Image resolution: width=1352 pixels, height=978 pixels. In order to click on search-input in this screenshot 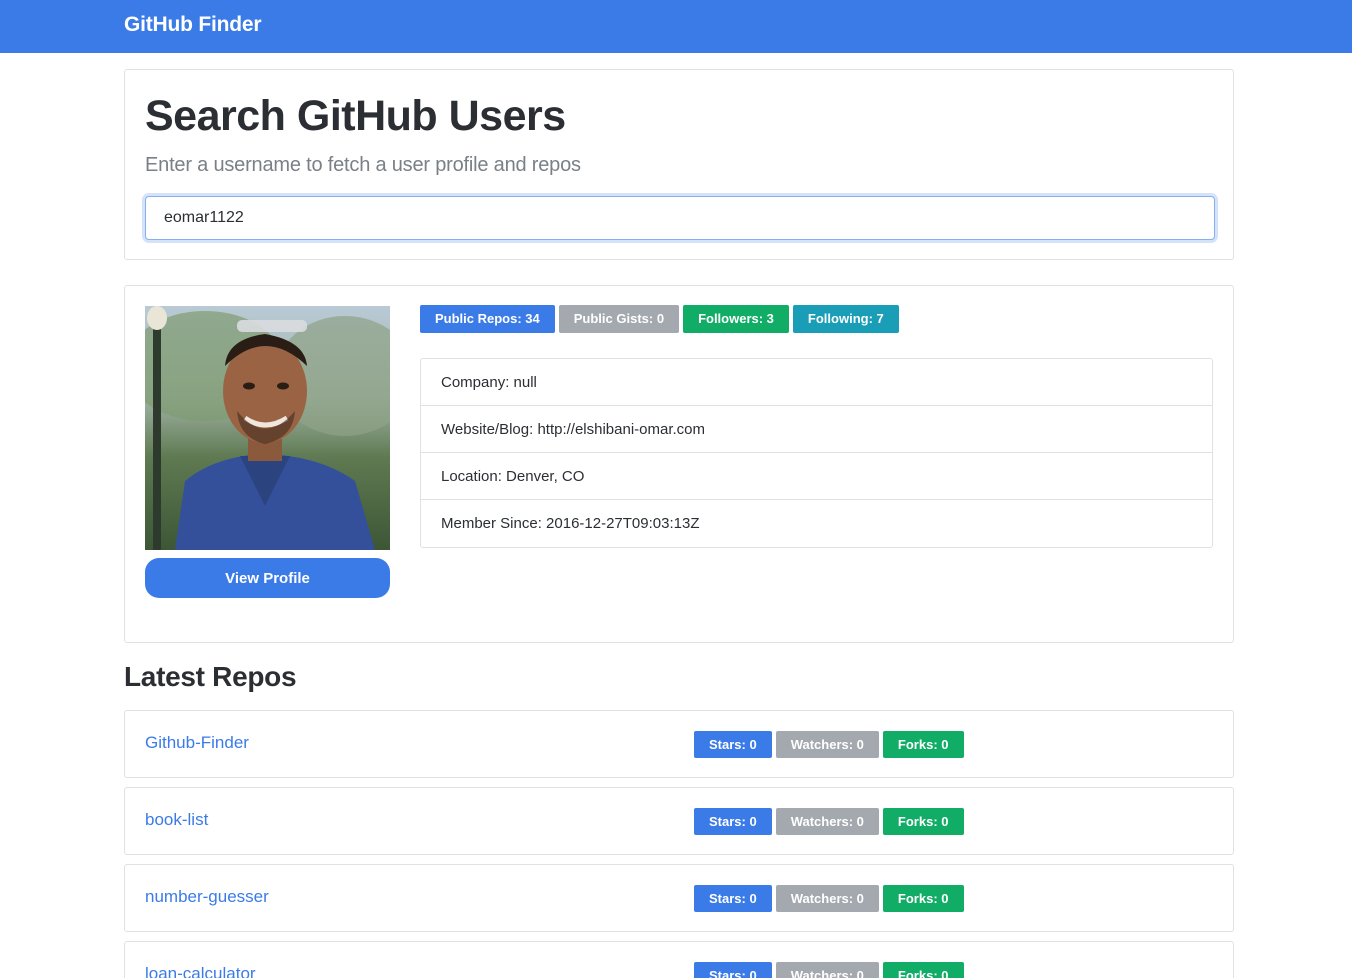, I will do `click(680, 218)`.